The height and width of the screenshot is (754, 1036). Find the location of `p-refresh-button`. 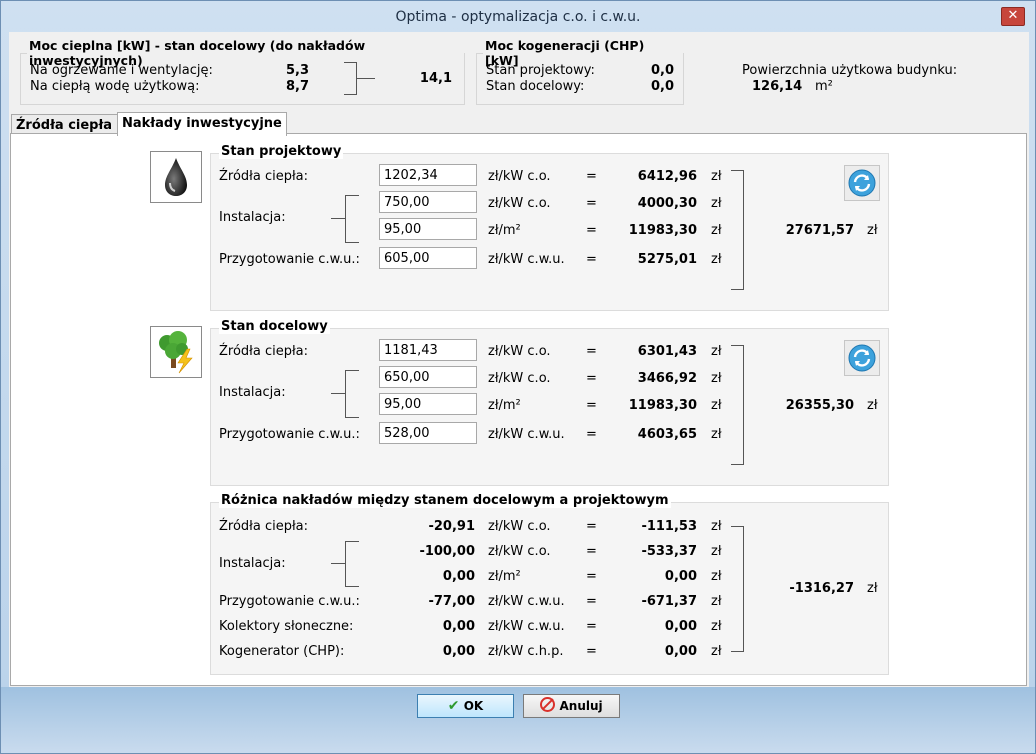

p-refresh-button is located at coordinates (862, 183).